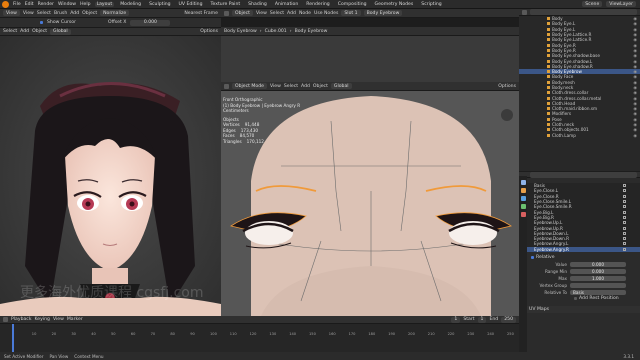  What do you see at coordinates (257, 4) in the screenshot?
I see `tab-shading: Shading` at bounding box center [257, 4].